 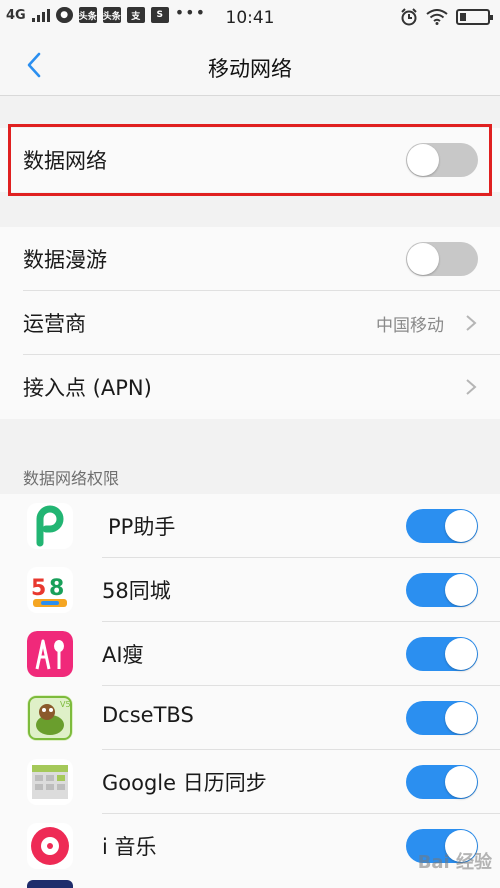 What do you see at coordinates (142, 527) in the screenshot?
I see `app-name: PP助手` at bounding box center [142, 527].